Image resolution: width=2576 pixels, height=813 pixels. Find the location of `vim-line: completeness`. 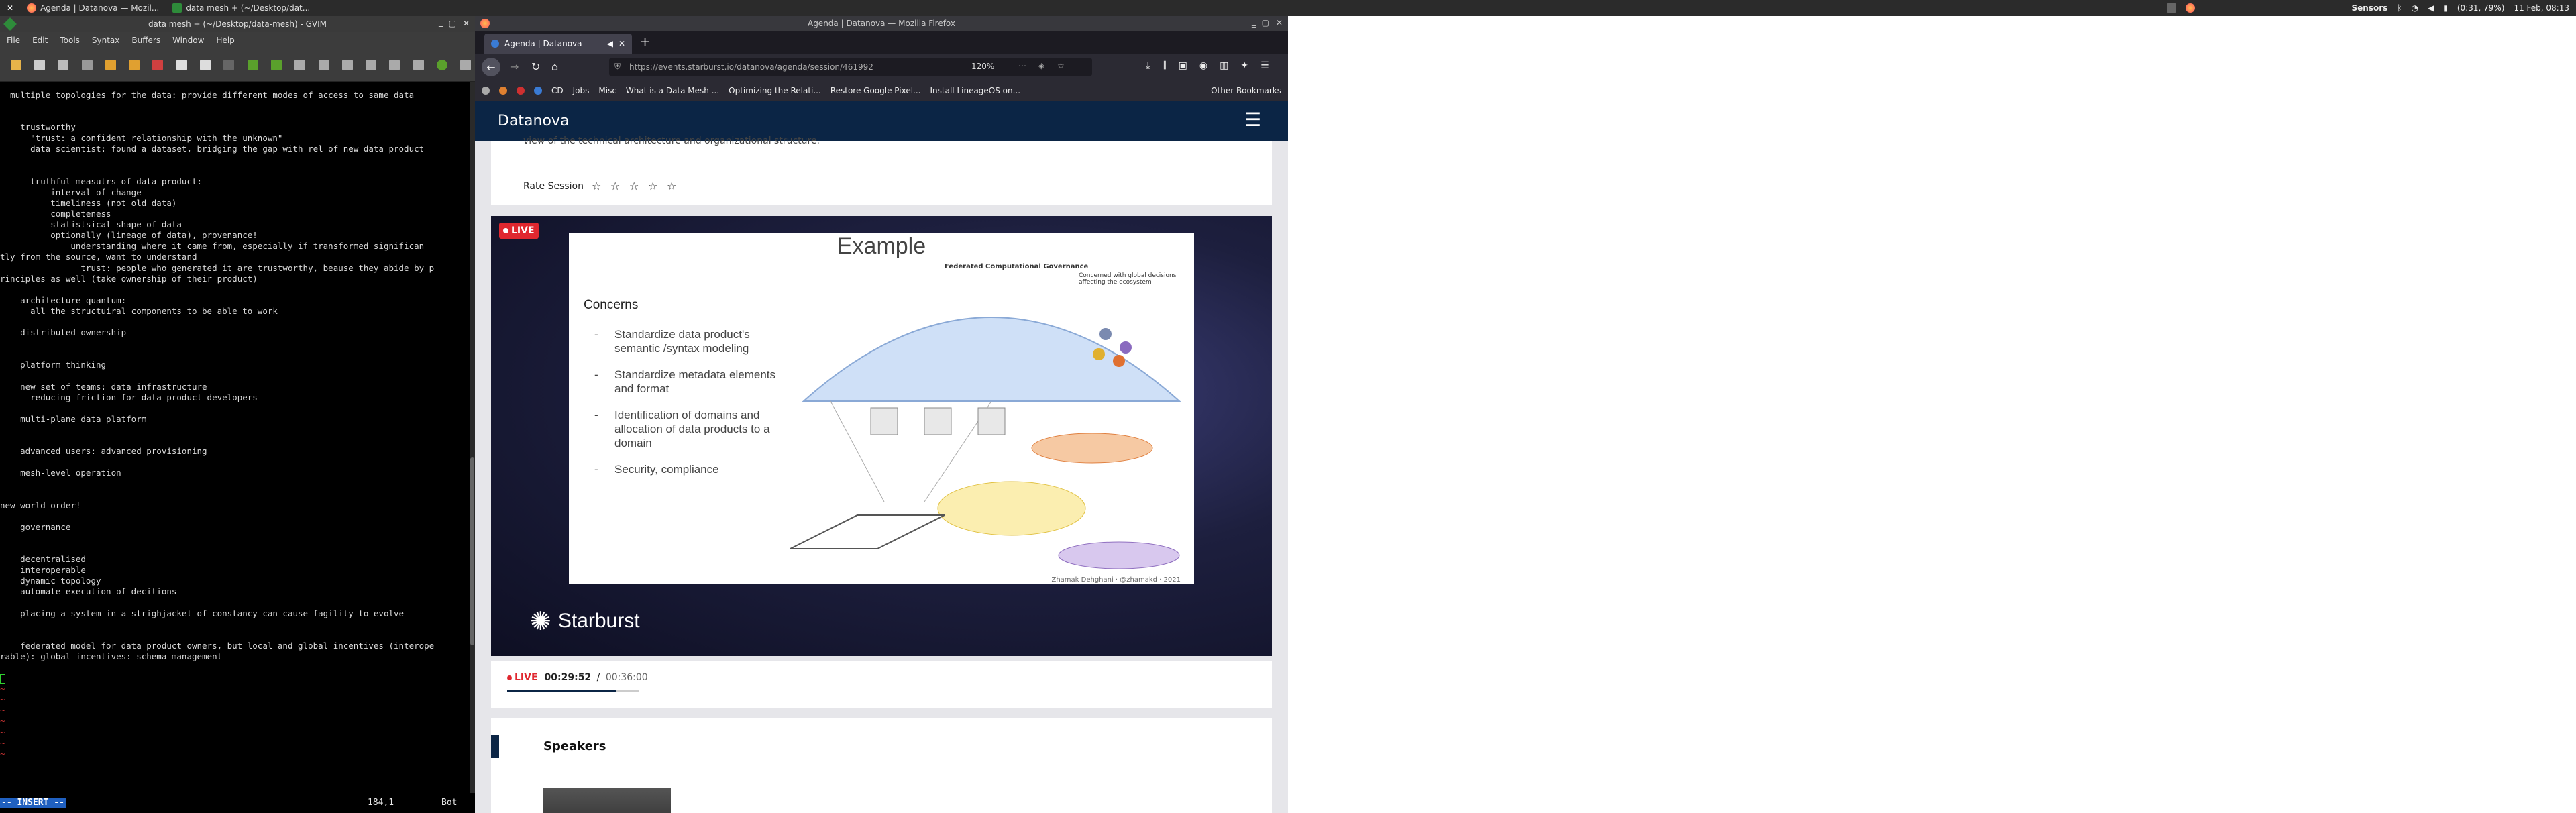

vim-line: completeness is located at coordinates (235, 214).